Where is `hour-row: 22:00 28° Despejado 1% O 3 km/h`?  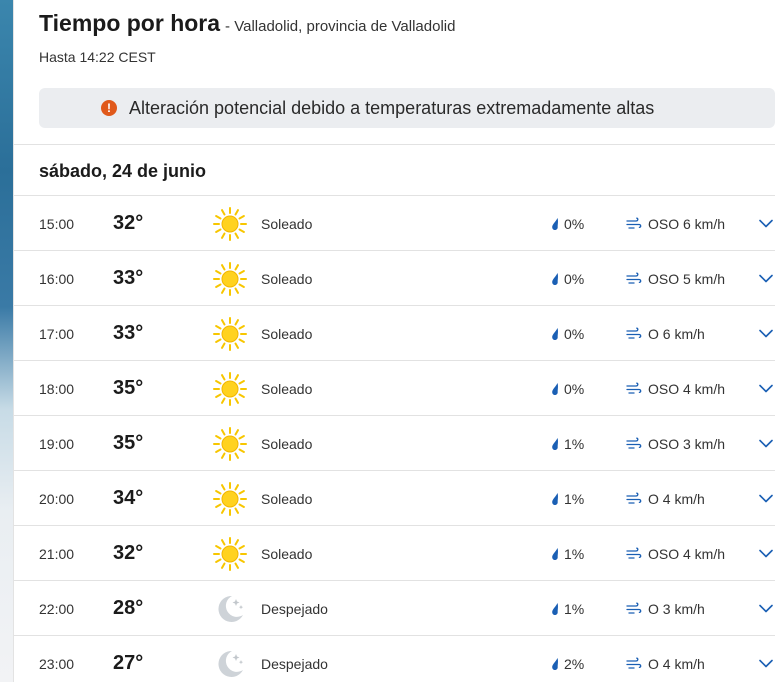
hour-row: 22:00 28° Despejado 1% O 3 km/h is located at coordinates (394, 607).